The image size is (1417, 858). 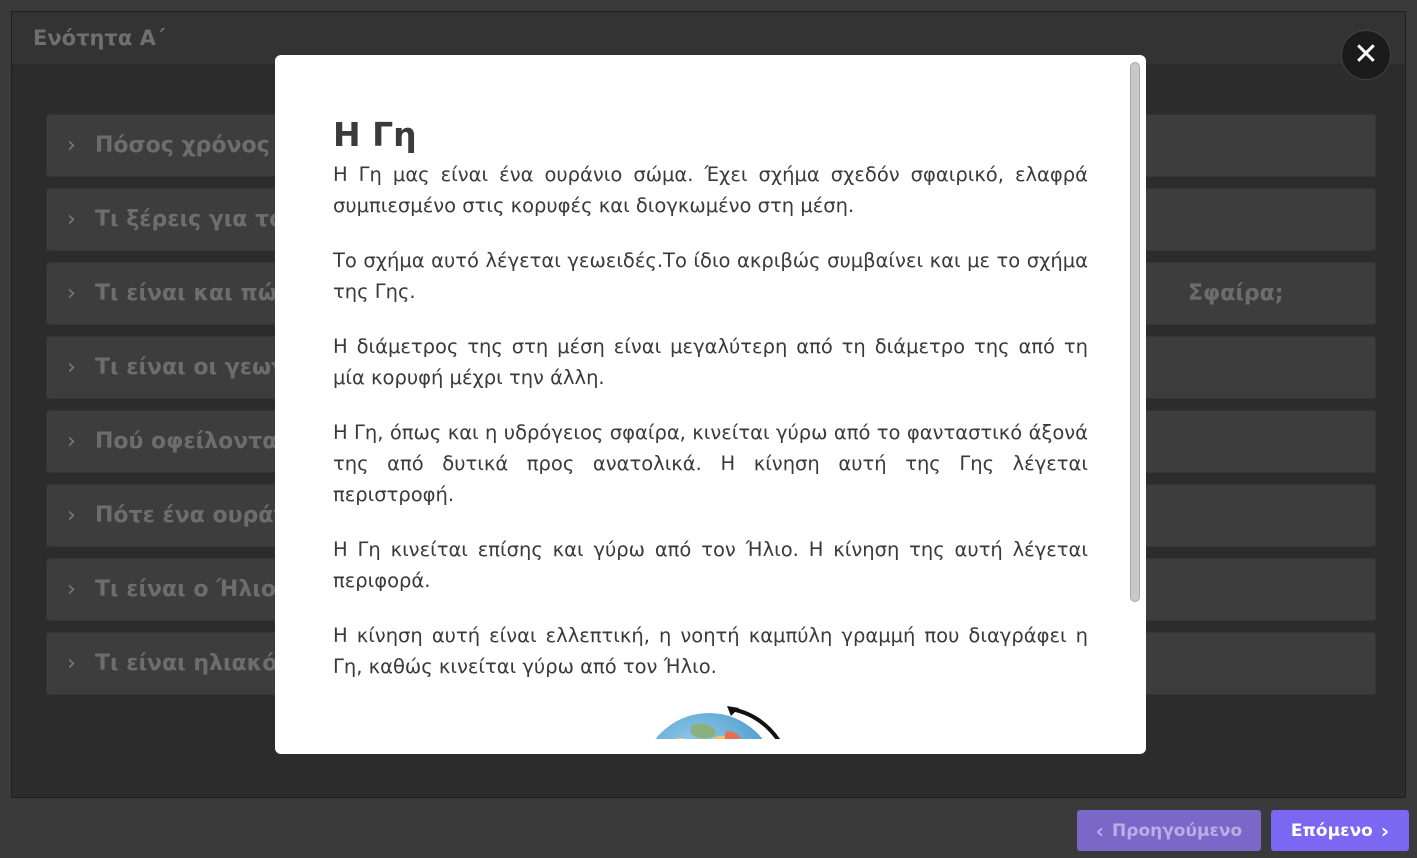 I want to click on modal-title: Η Γη, so click(x=375, y=134).